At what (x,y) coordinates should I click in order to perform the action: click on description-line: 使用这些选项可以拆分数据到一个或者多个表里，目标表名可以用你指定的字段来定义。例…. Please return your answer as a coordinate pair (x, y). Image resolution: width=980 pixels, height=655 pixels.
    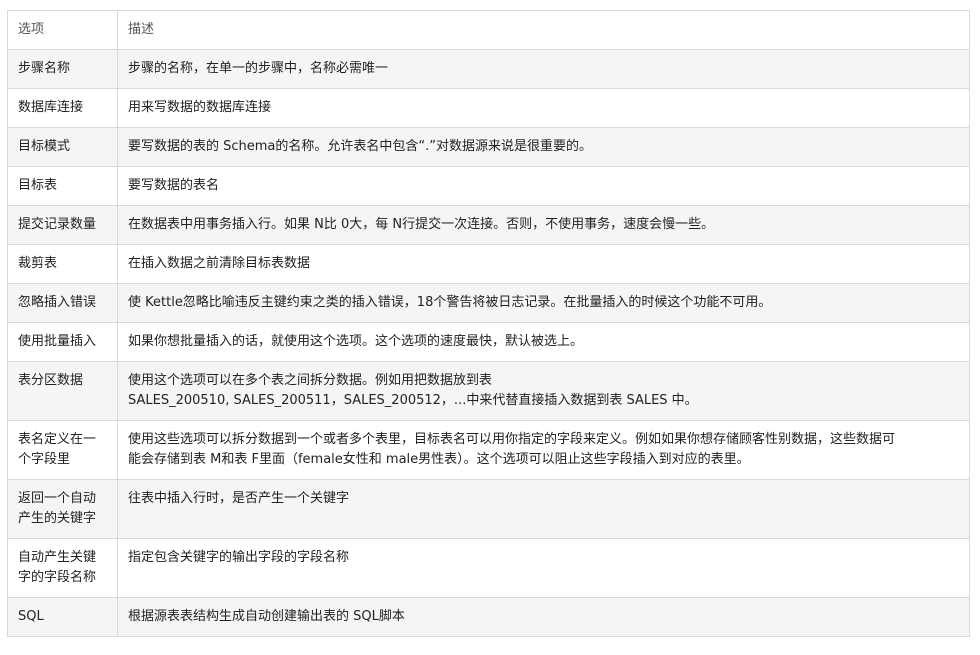
    Looking at the image, I should click on (512, 439).